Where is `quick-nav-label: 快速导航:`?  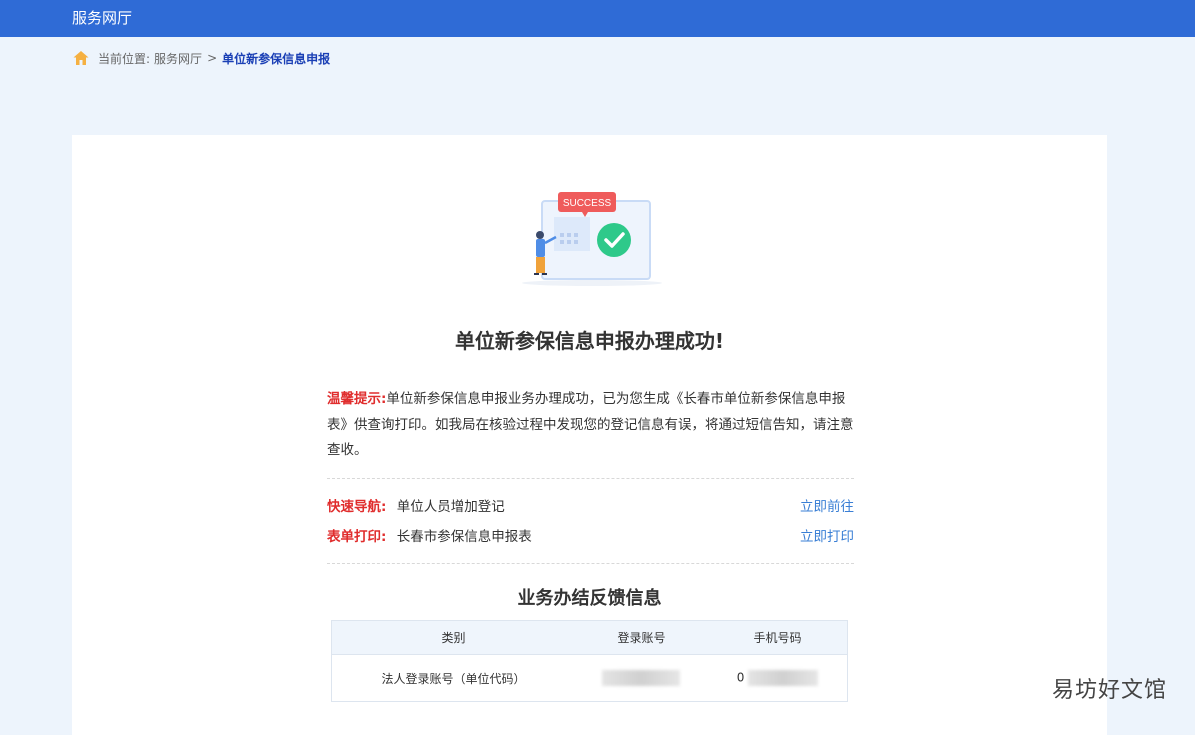
quick-nav-label: 快速导航: is located at coordinates (357, 507).